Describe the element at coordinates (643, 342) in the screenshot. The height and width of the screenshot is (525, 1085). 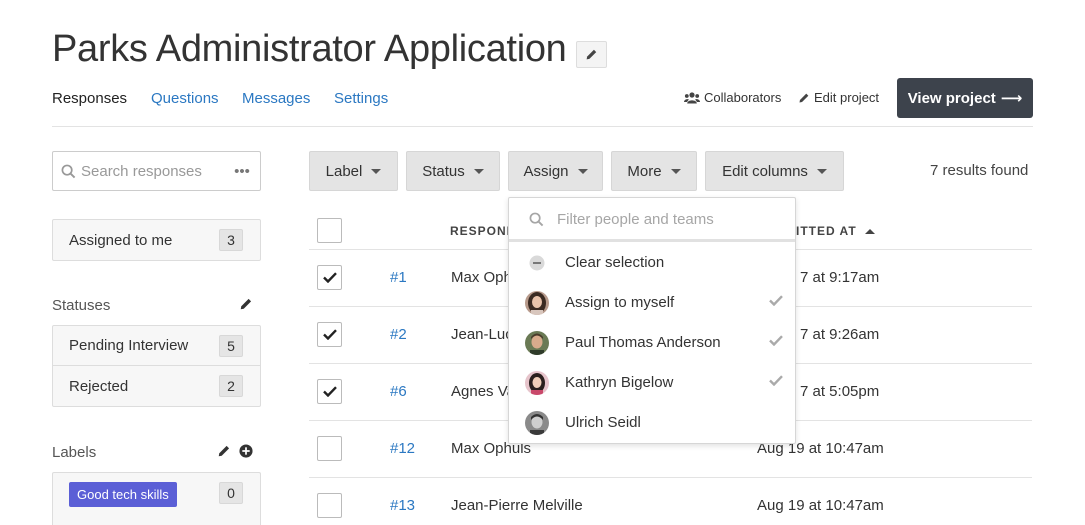
I see `option-label: Paul Thomas Anderson` at that location.